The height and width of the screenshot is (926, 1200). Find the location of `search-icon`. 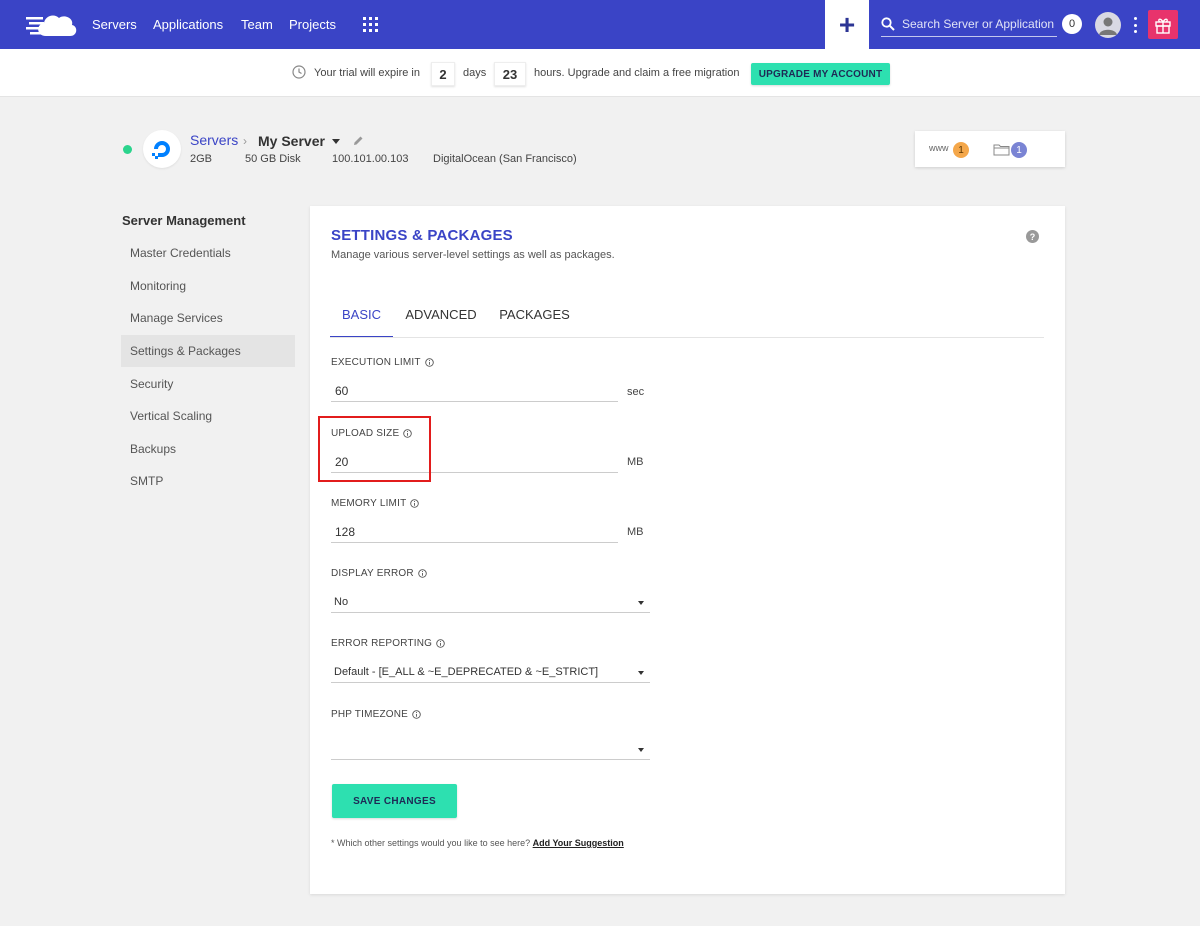

search-icon is located at coordinates (888, 24).